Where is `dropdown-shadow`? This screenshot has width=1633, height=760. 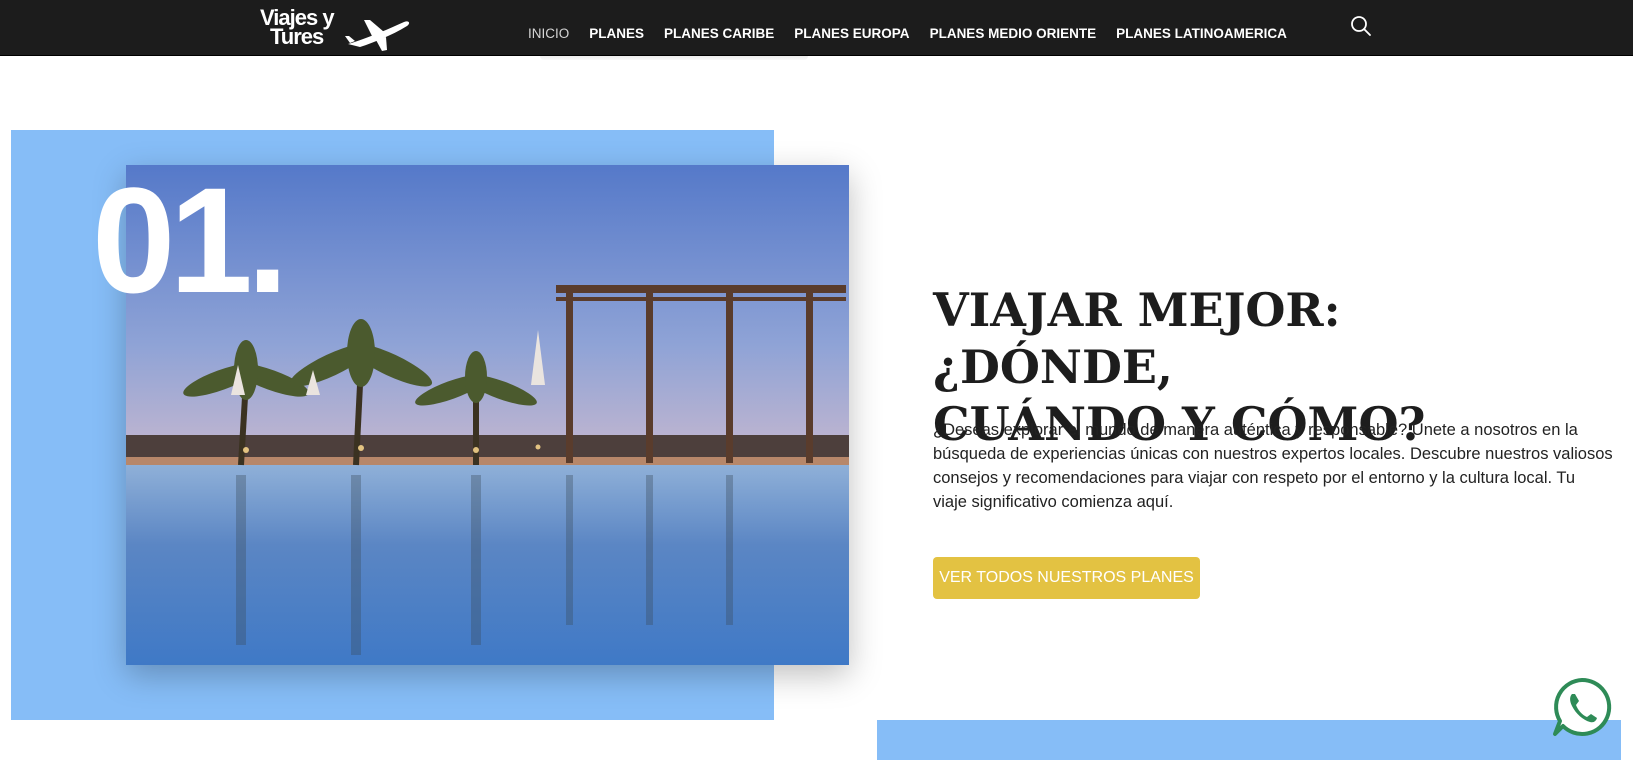
dropdown-shadow is located at coordinates (674, 58).